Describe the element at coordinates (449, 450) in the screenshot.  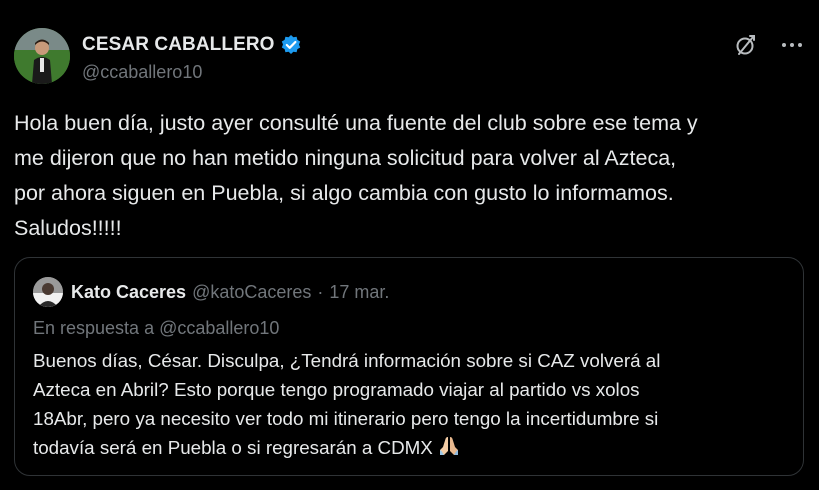
I see `folded-hands-icon` at that location.